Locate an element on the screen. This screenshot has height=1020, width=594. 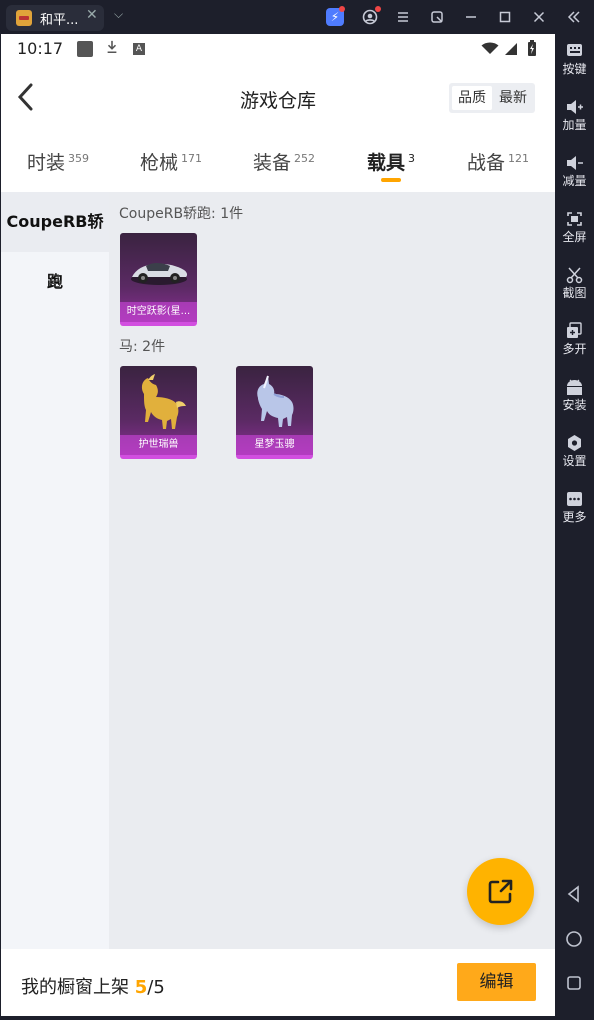
tab-count: 171 is located at coordinates (192, 158).